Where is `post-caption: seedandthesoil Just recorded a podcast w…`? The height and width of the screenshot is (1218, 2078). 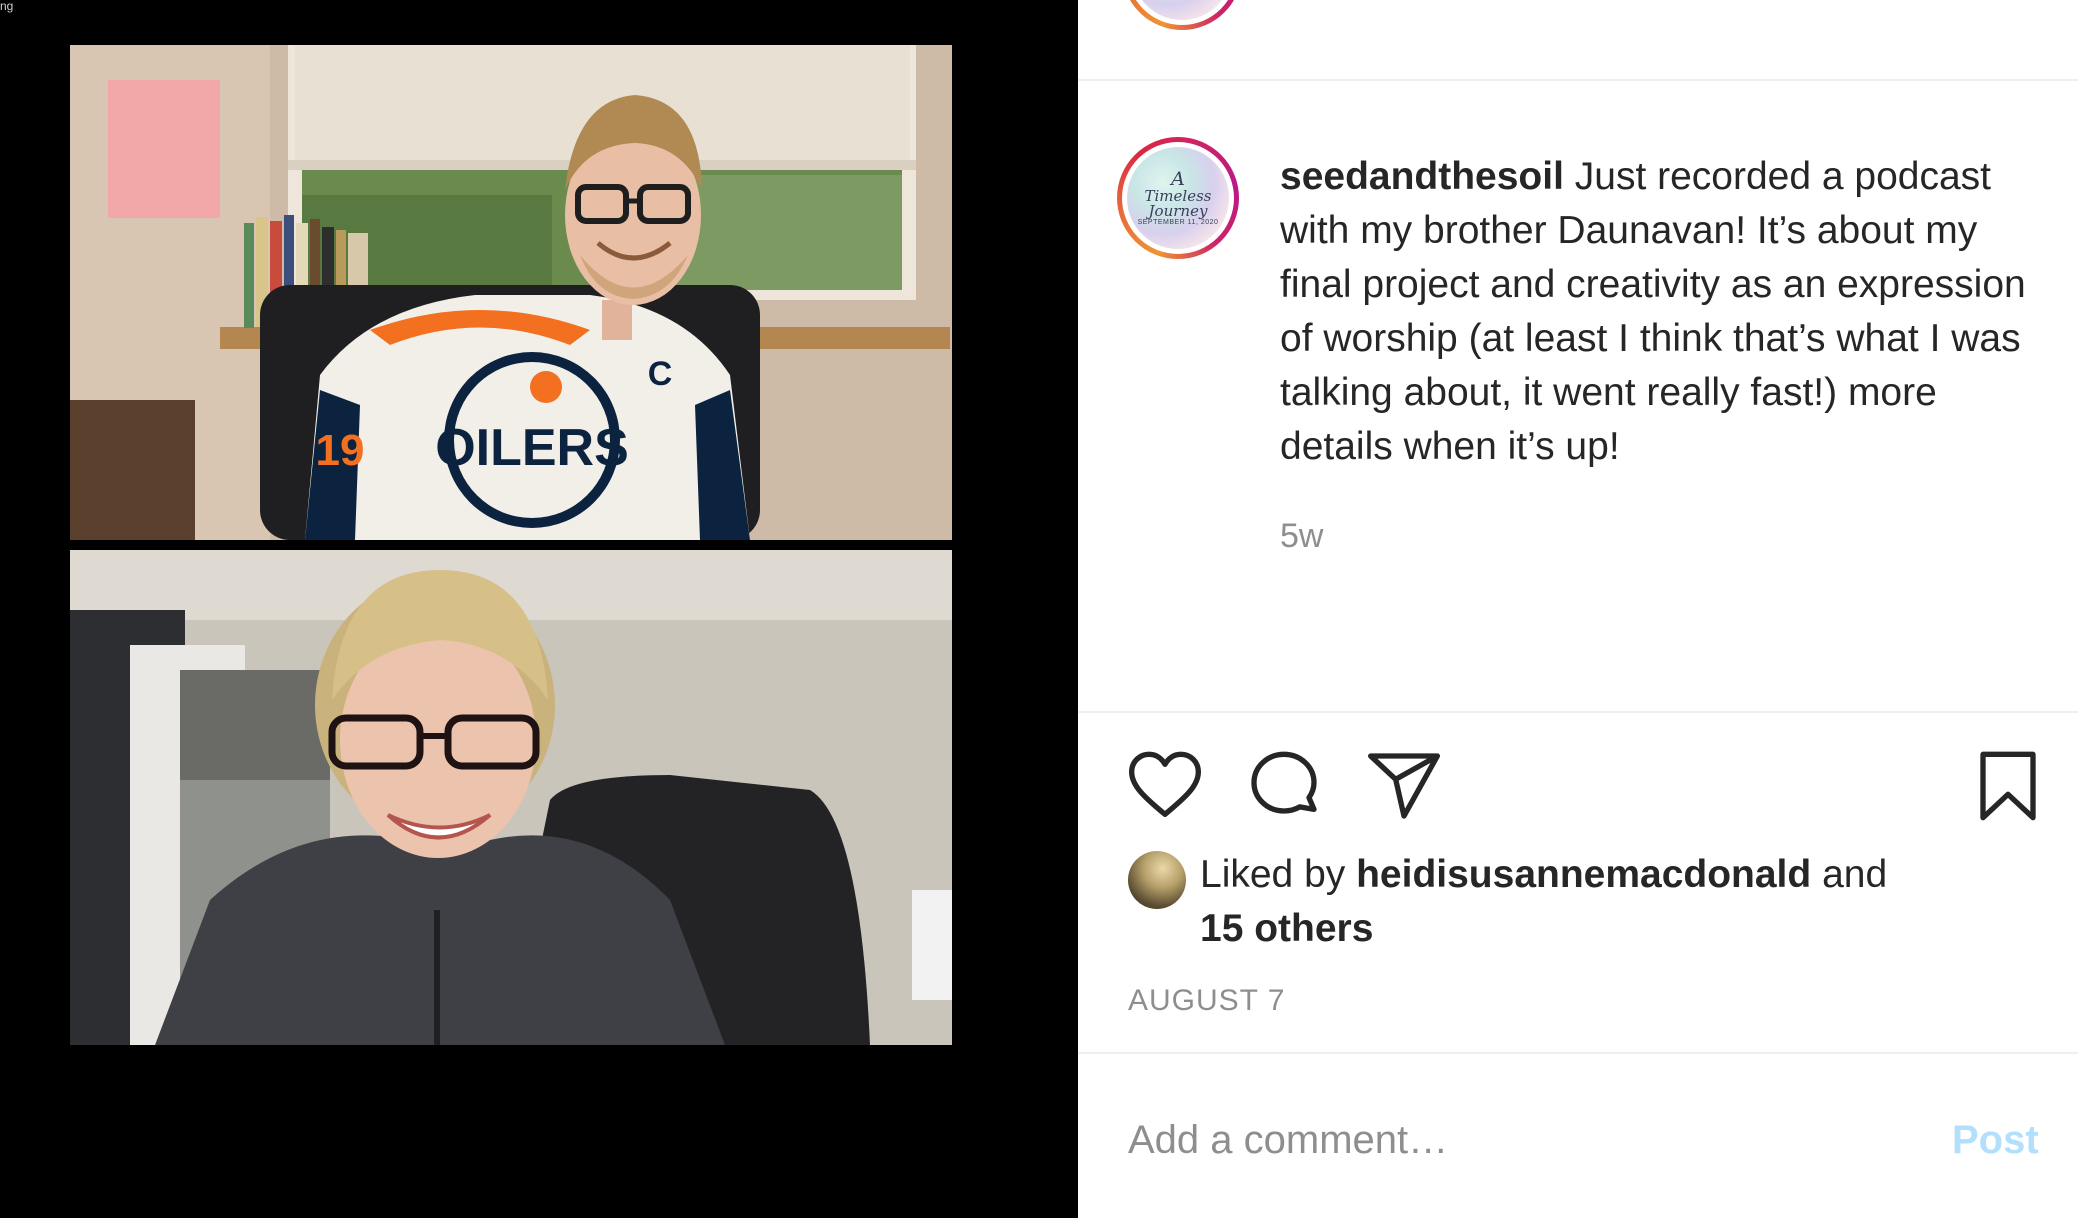
post-caption: seedandthesoil Just recorded a podcast w… is located at coordinates (1665, 312).